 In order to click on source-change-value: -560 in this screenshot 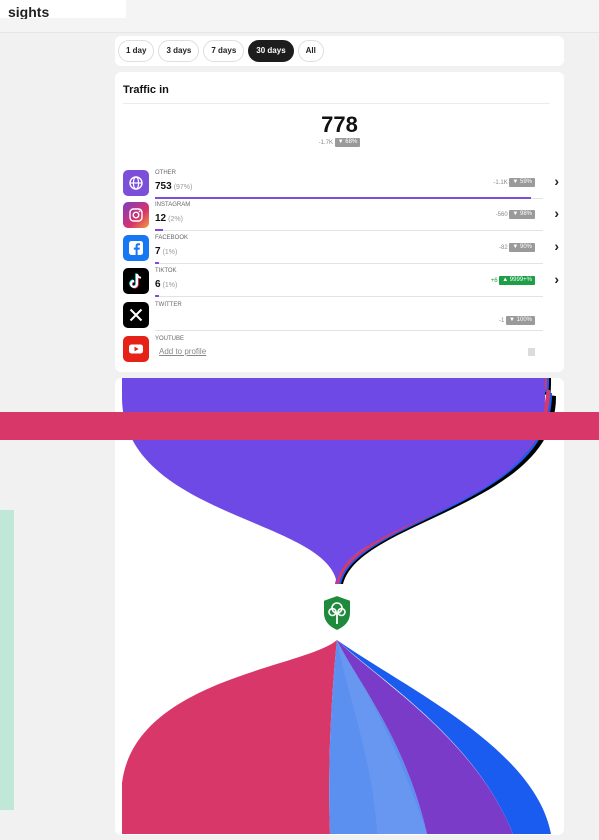, I will do `click(501, 215)`.